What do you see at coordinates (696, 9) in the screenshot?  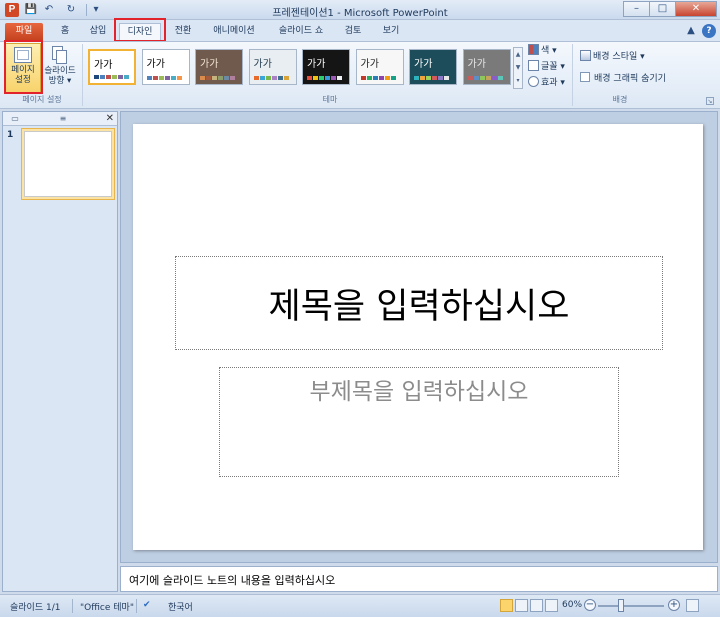 I see `close-button: ✕` at bounding box center [696, 9].